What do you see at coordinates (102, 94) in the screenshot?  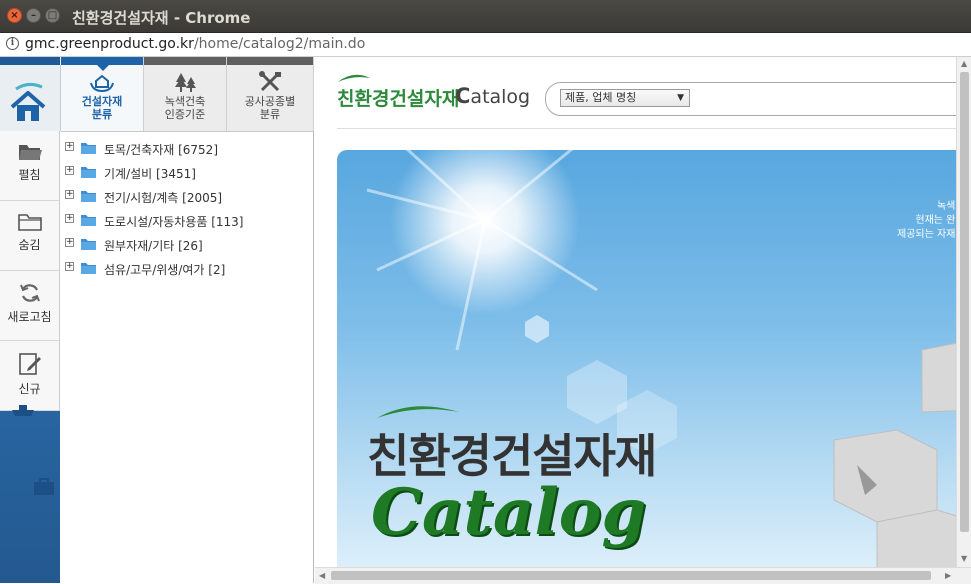 I see `tab-material-classification: 건설자재 분류` at bounding box center [102, 94].